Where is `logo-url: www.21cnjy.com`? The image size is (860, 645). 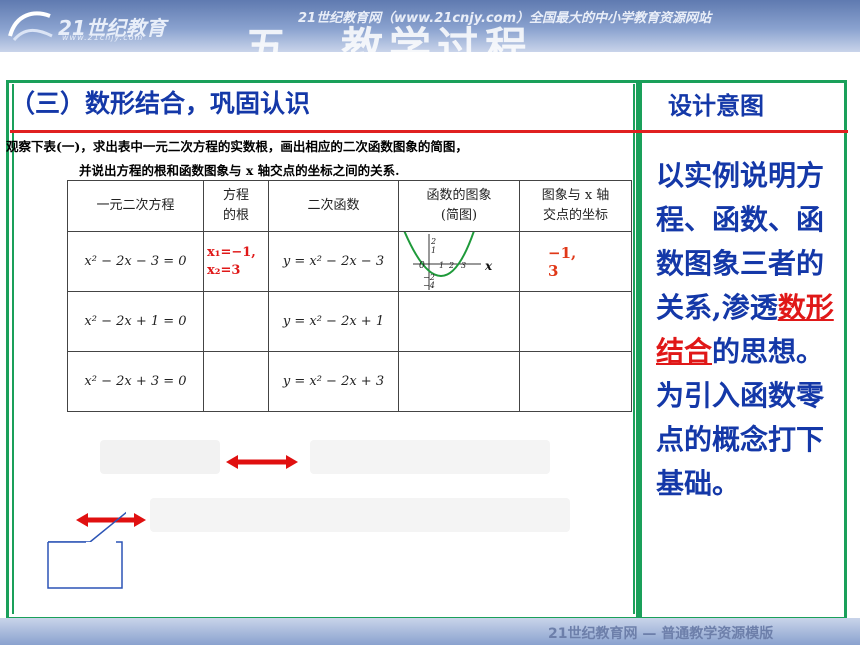
logo-url: www.21cnjy.com is located at coordinates (103, 37).